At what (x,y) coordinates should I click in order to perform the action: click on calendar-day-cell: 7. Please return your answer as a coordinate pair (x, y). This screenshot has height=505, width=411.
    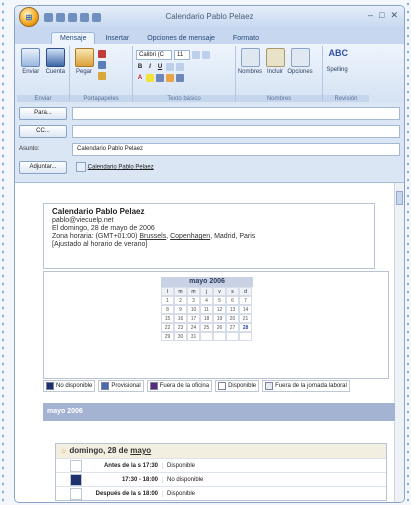
    Looking at the image, I should click on (245, 300).